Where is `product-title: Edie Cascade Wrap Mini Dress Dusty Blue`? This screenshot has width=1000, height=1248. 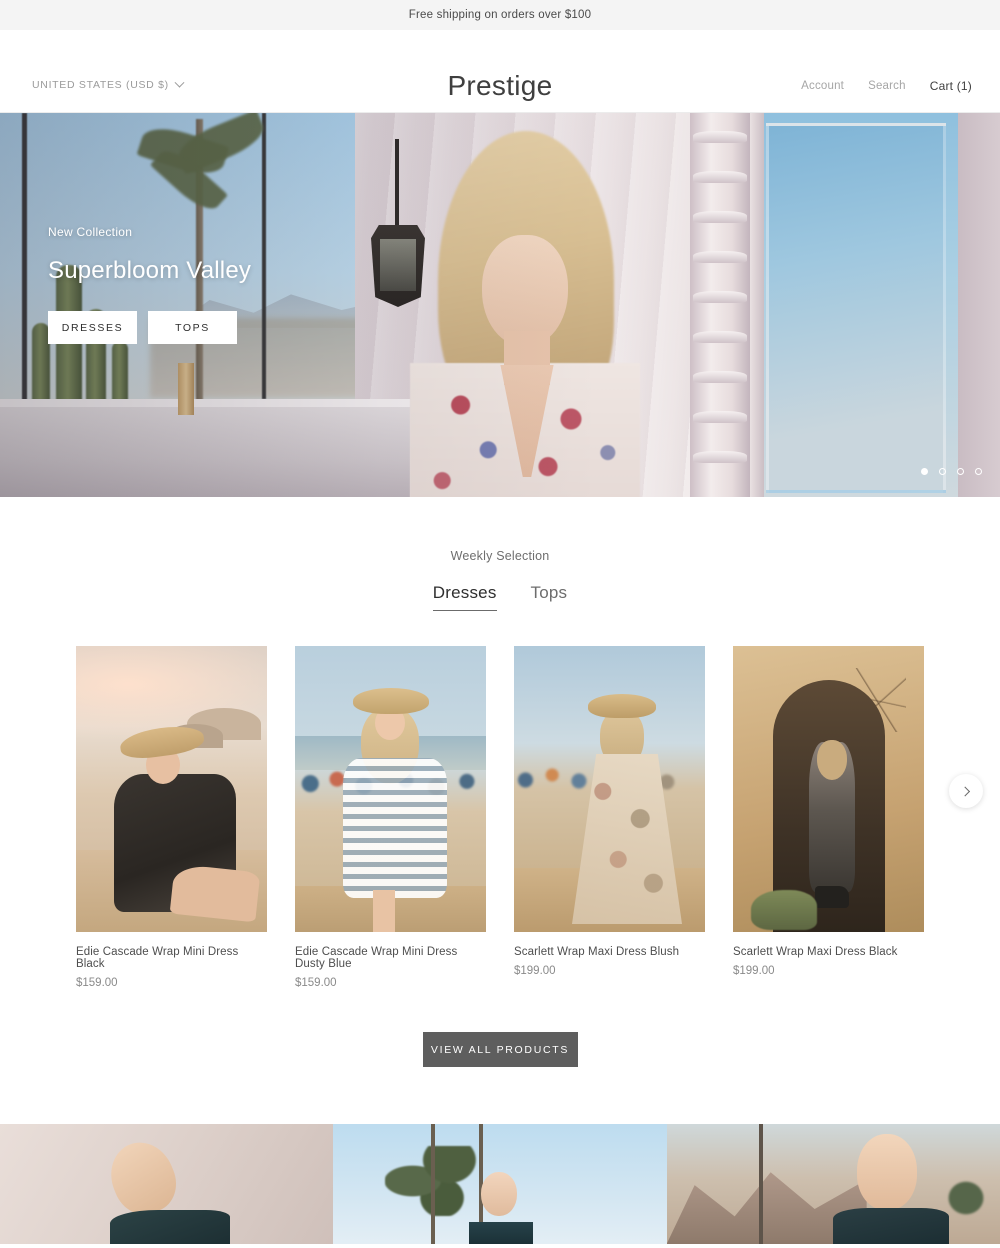 product-title: Edie Cascade Wrap Mini Dress Dusty Blue is located at coordinates (376, 958).